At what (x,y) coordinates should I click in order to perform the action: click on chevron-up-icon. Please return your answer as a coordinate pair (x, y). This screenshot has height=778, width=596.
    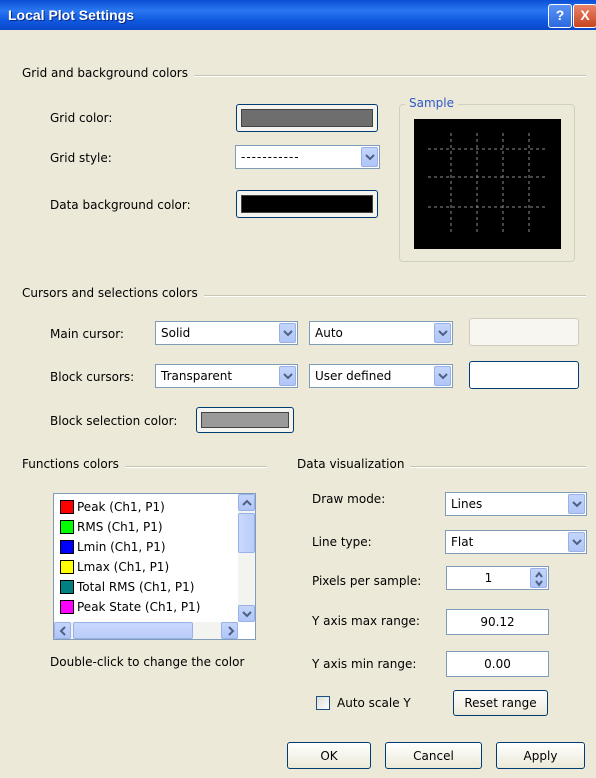
    Looking at the image, I should click on (247, 502).